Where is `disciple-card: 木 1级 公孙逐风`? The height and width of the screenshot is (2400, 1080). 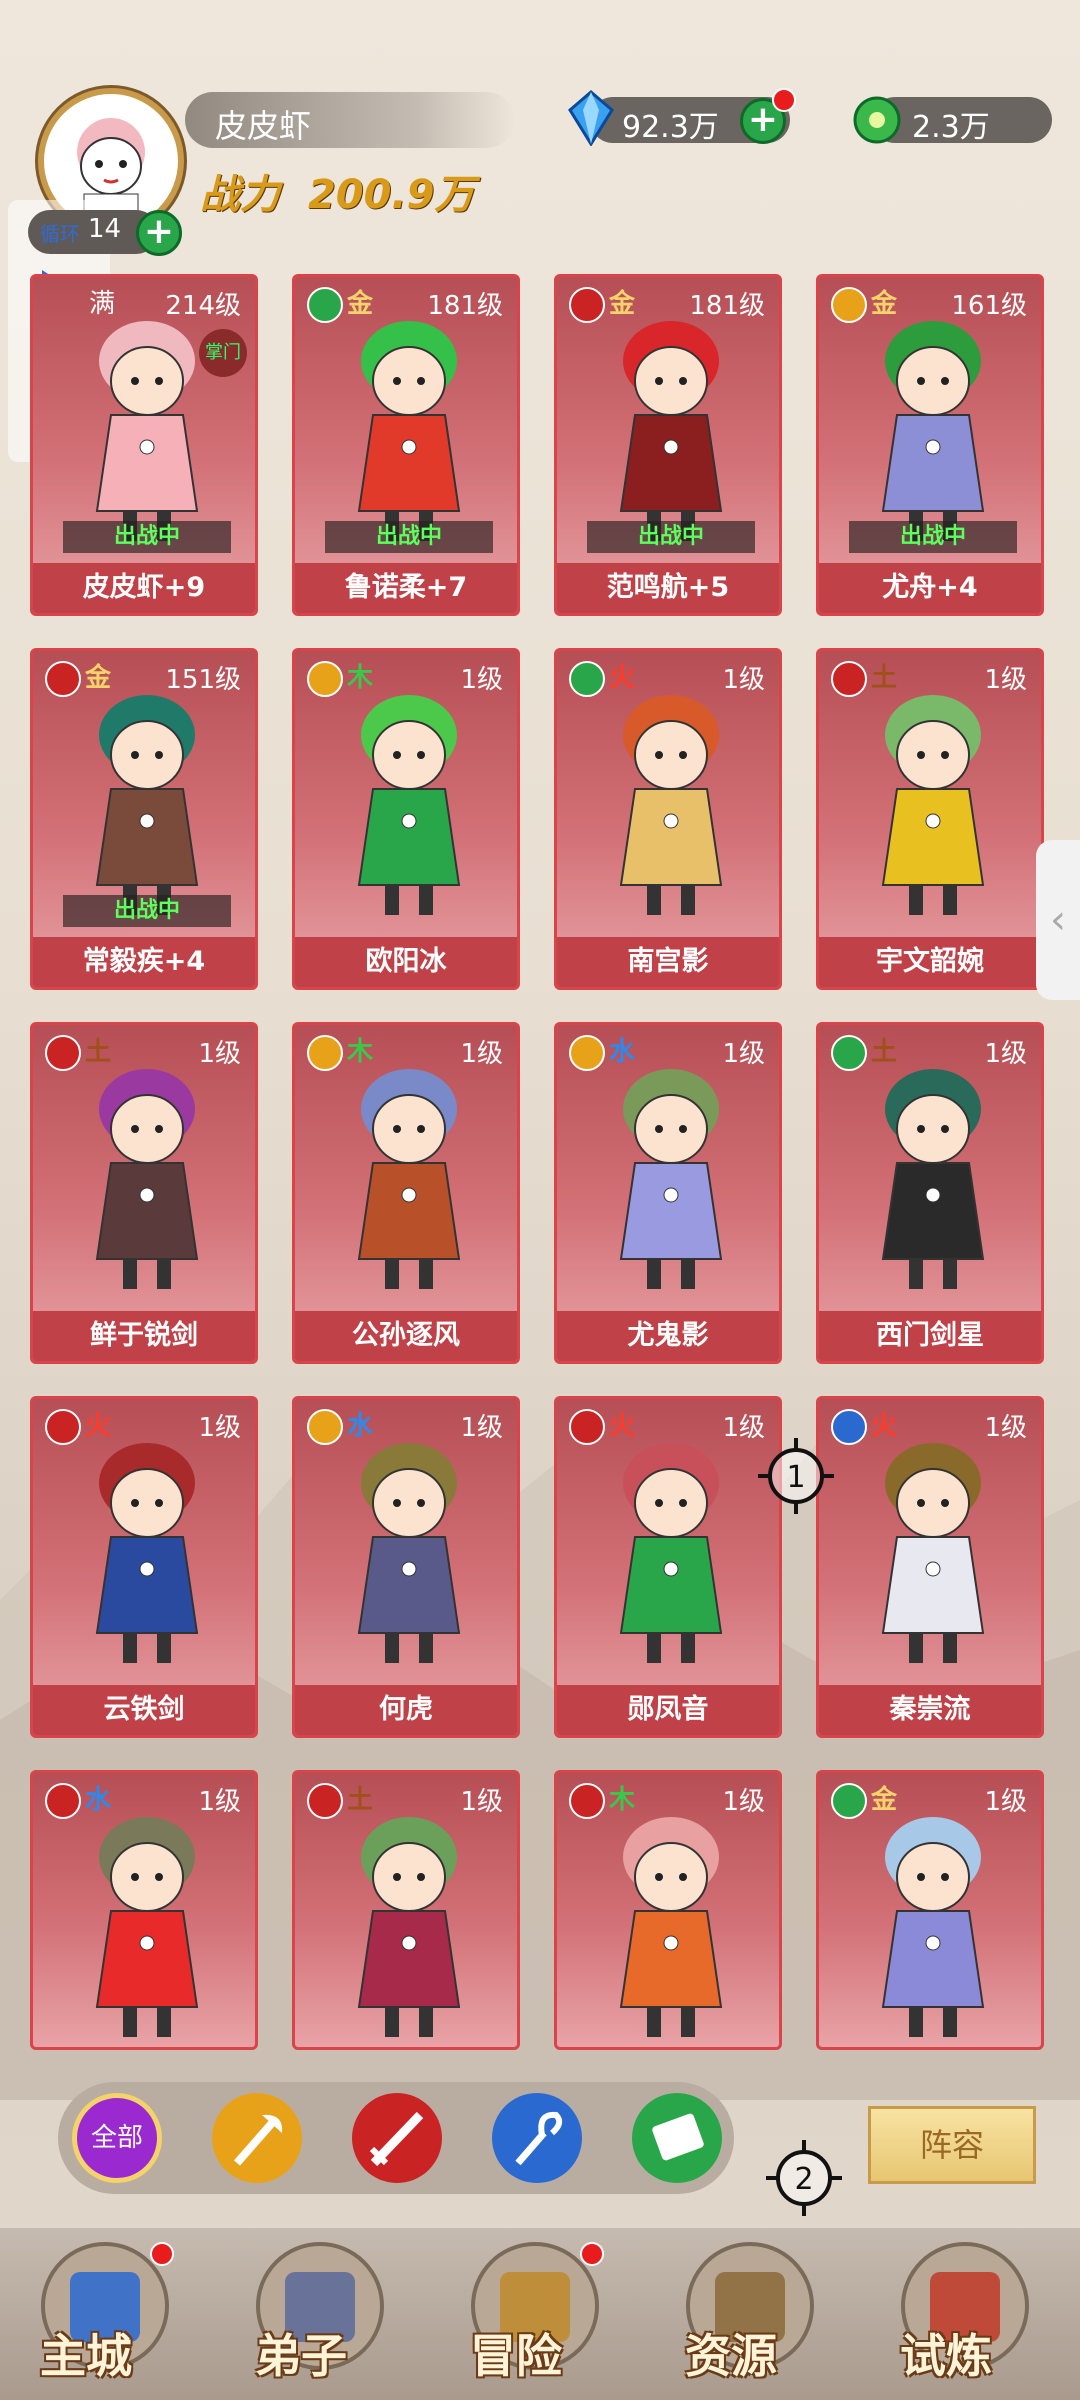
disciple-card: 木 1级 公孙逐风 is located at coordinates (406, 1193).